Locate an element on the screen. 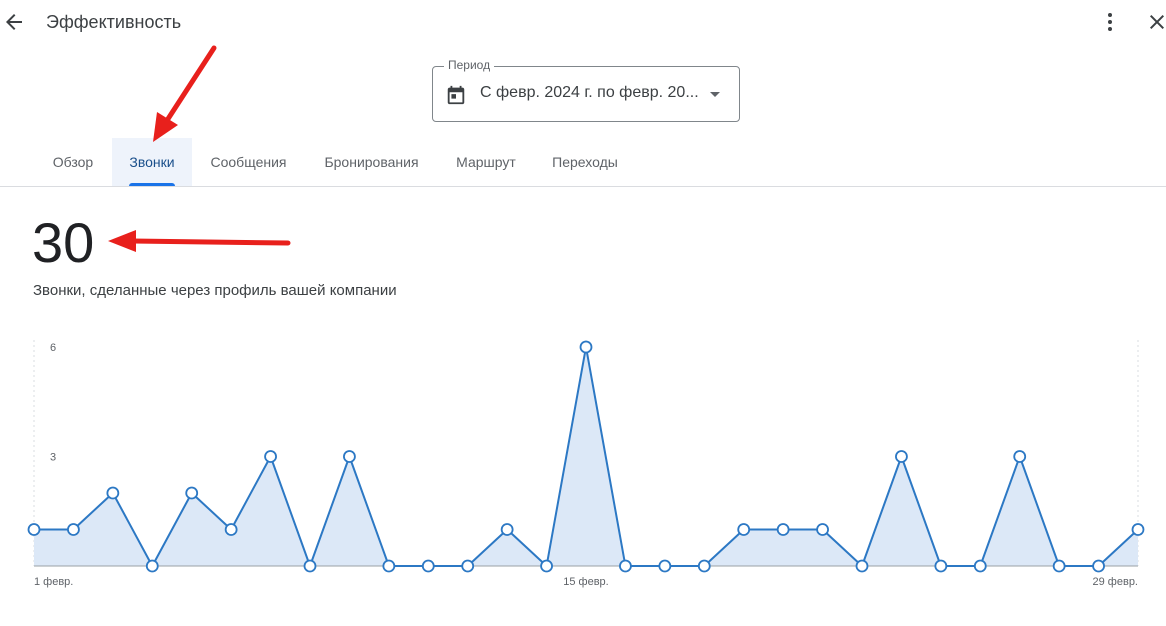 The image size is (1166, 626). tab-label: Обзор is located at coordinates (73, 162).